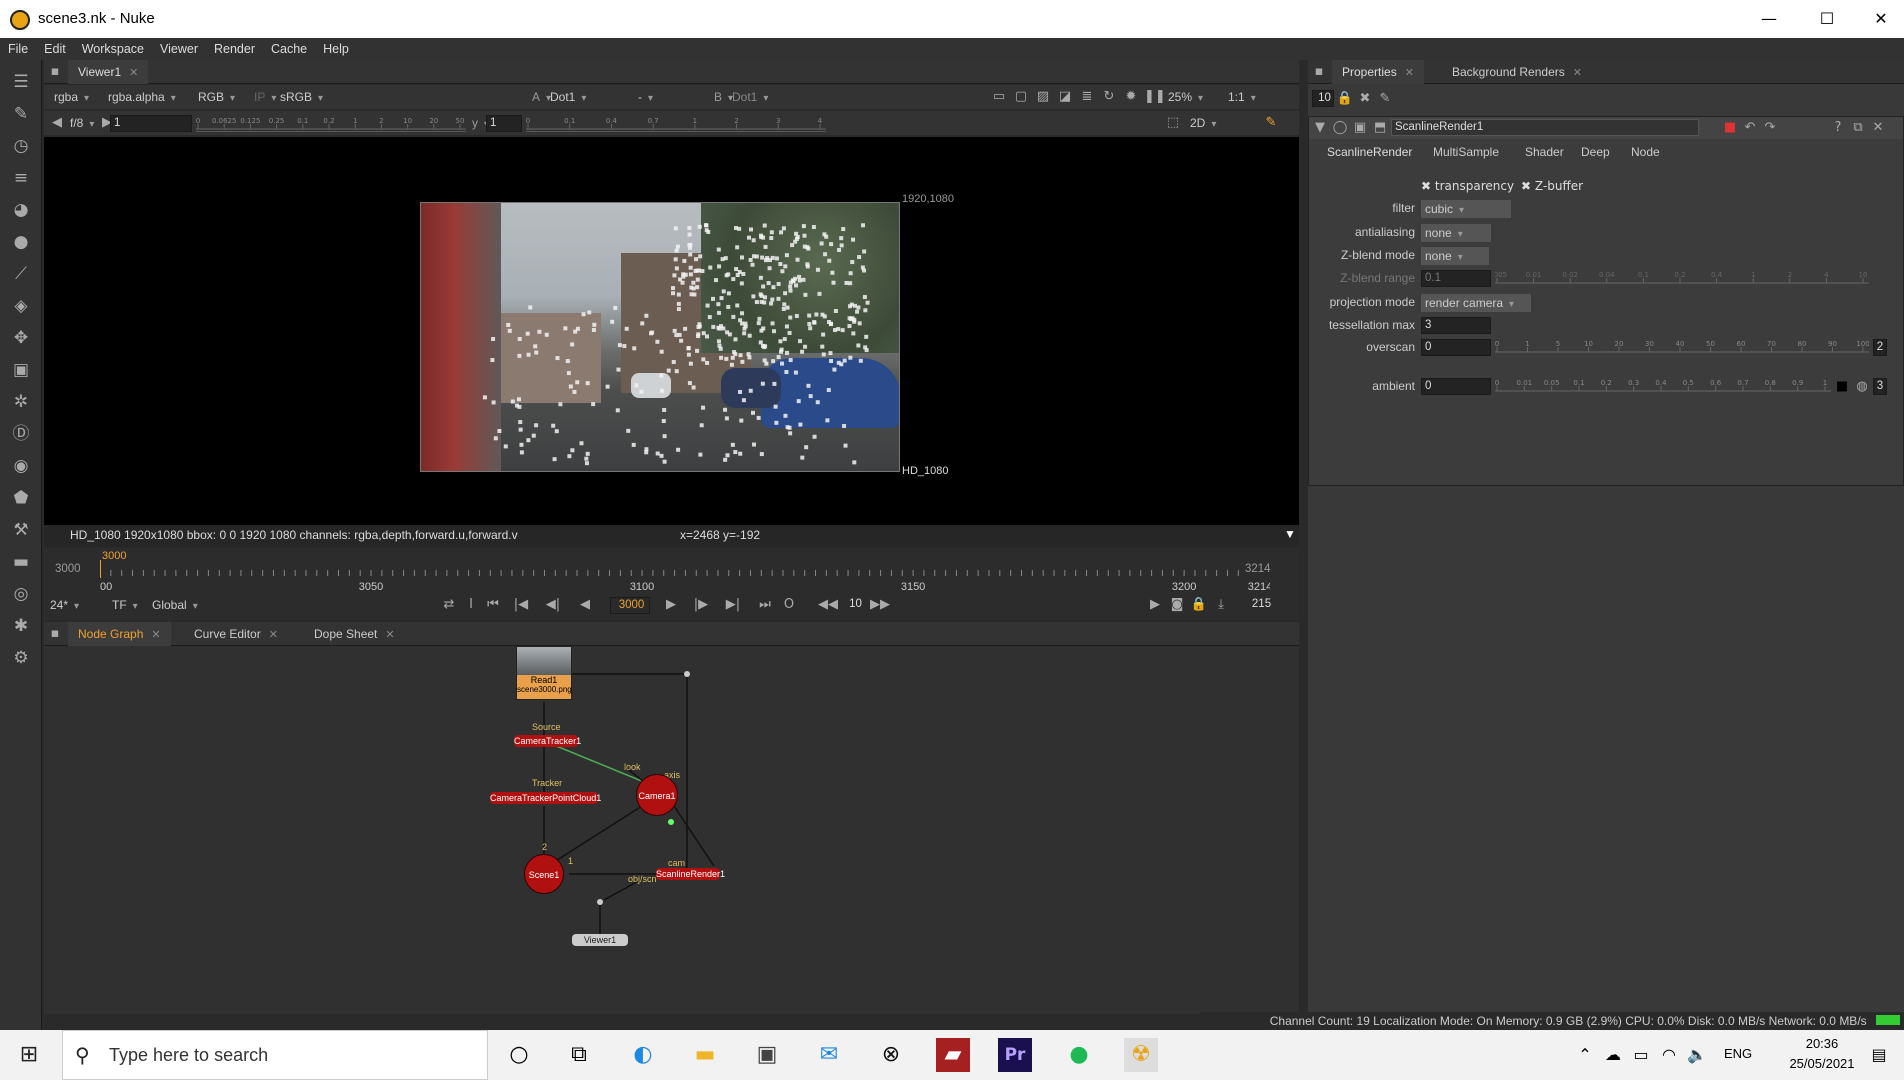 The image size is (1904, 1080). Describe the element at coordinates (685, 570) in the screenshot. I see `timeline-ruler: 3000 3050 3100 3150 3200 3214 3000` at that location.